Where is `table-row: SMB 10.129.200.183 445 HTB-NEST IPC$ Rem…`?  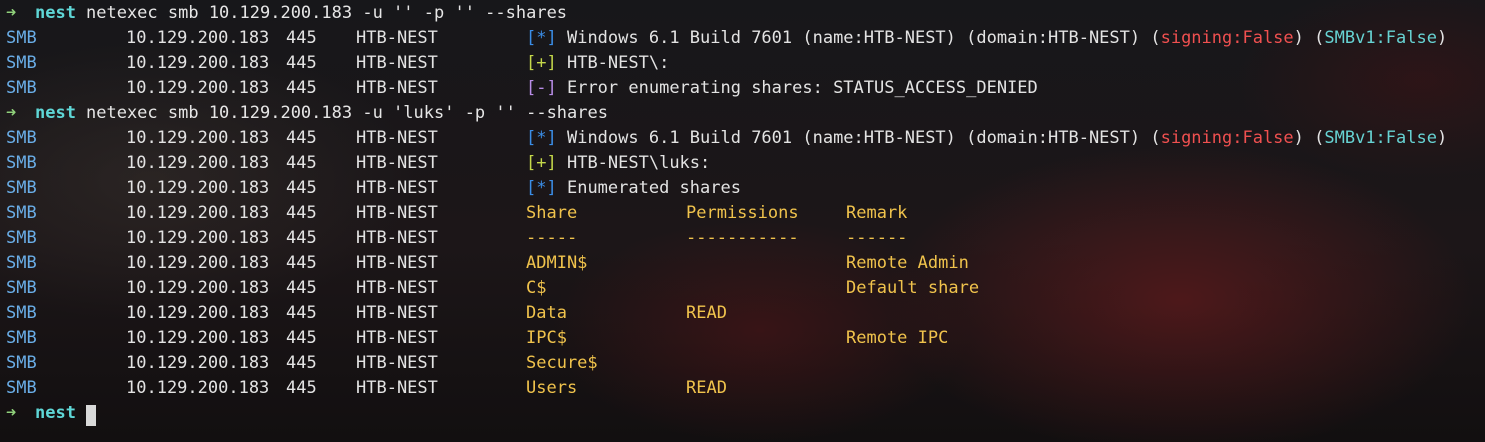 table-row: SMB 10.129.200.183 445 HTB-NEST IPC$ Rem… is located at coordinates (474, 338).